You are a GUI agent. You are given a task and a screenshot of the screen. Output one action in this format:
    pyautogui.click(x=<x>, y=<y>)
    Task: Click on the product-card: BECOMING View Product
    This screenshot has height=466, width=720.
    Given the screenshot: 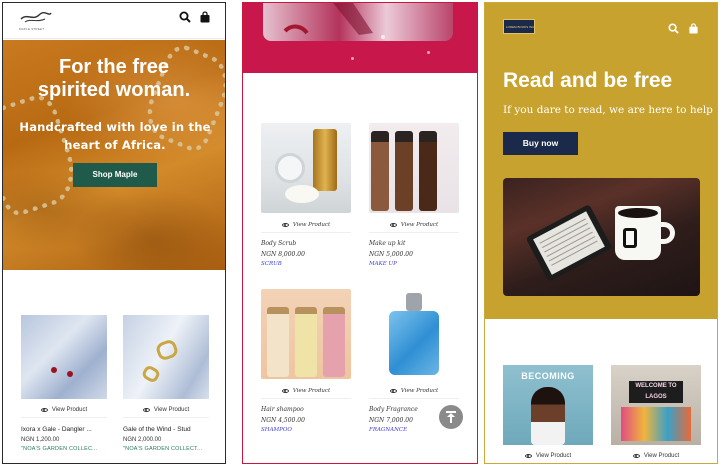 What is the action you would take?
    pyautogui.click(x=548, y=414)
    